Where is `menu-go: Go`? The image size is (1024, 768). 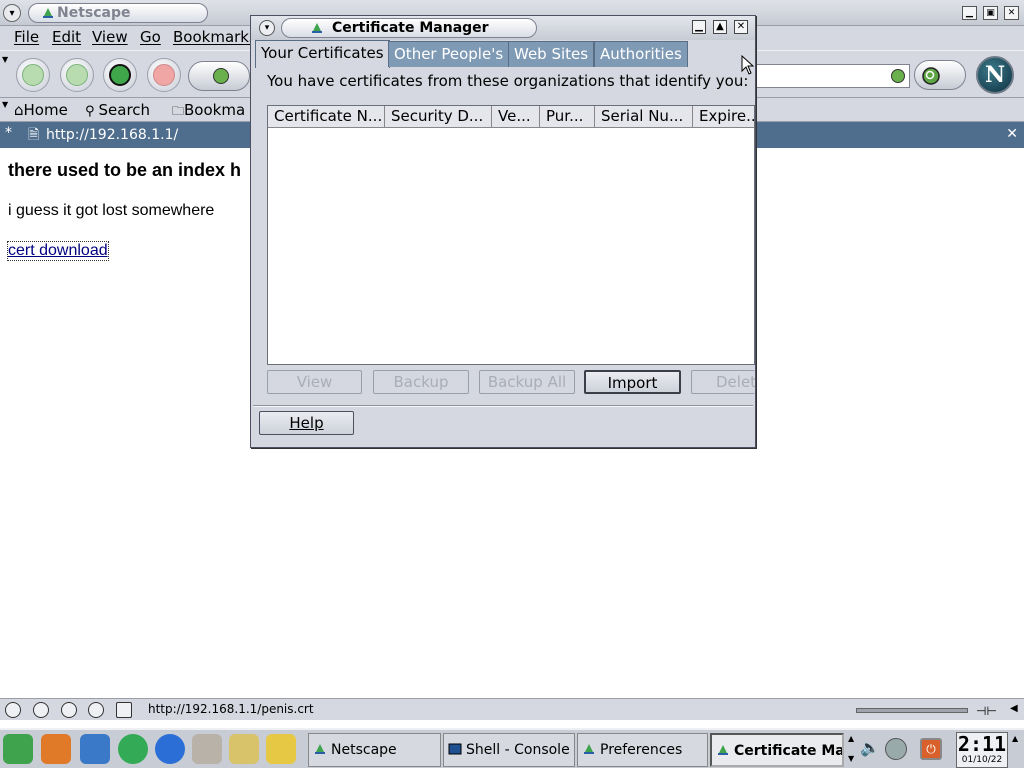
menu-go: Go is located at coordinates (150, 37).